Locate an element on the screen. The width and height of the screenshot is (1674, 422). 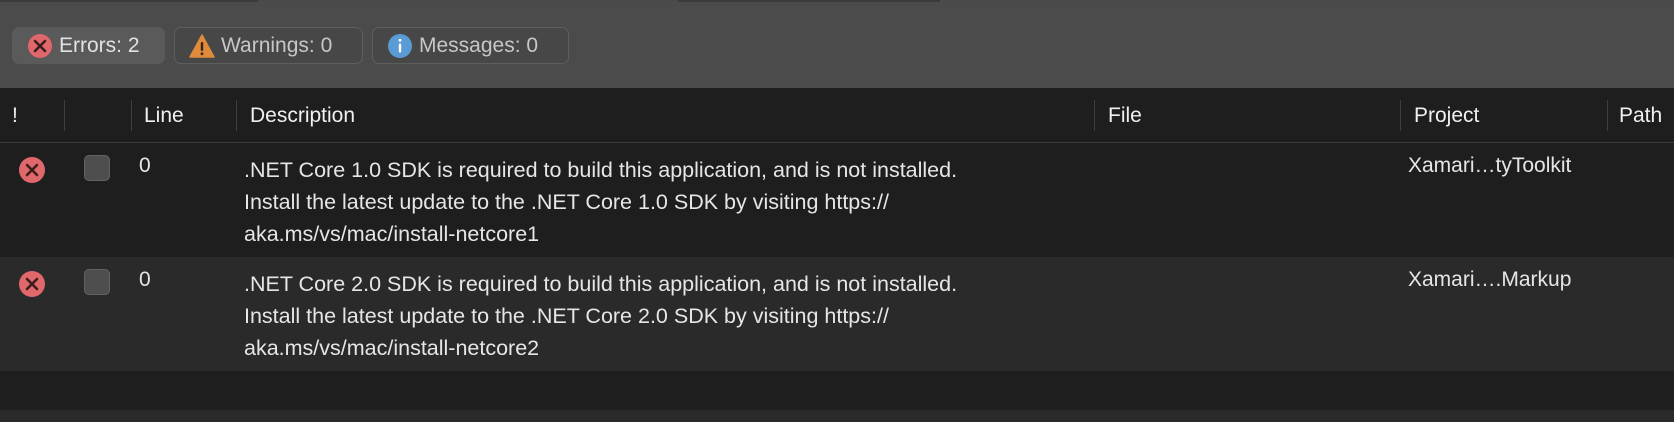
row-project: Xamari…tyToolkit is located at coordinates (1490, 165).